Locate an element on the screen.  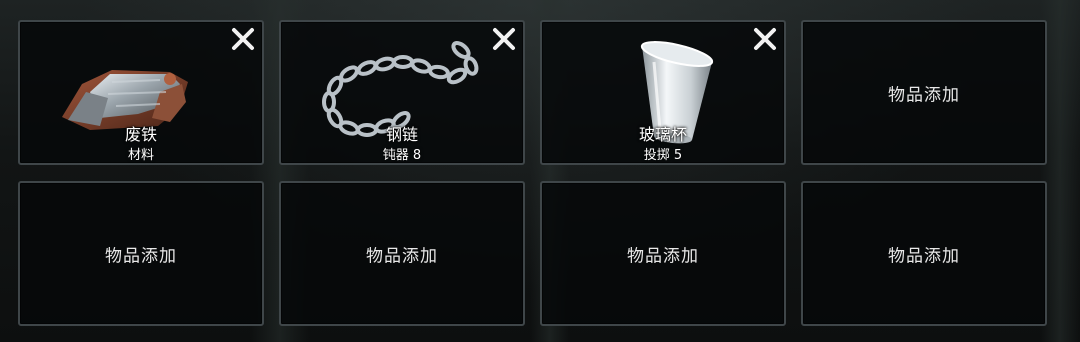
item-slot-glass-cup: 玻璃杯 投掷 5 is located at coordinates (663, 92).